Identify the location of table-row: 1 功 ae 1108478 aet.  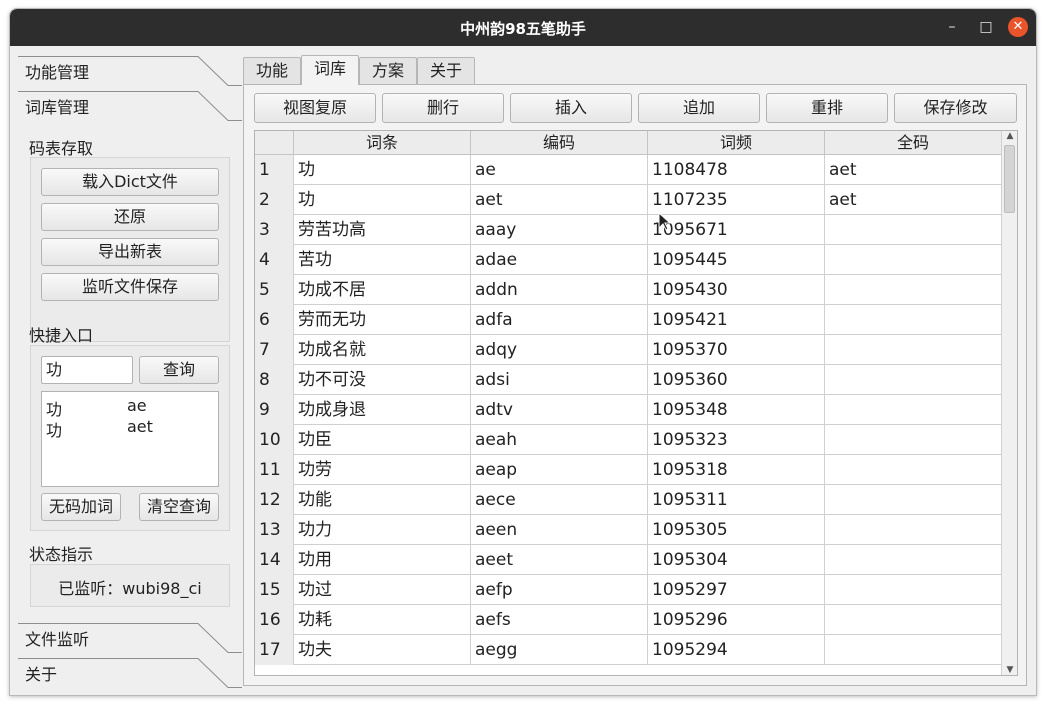
(628, 170).